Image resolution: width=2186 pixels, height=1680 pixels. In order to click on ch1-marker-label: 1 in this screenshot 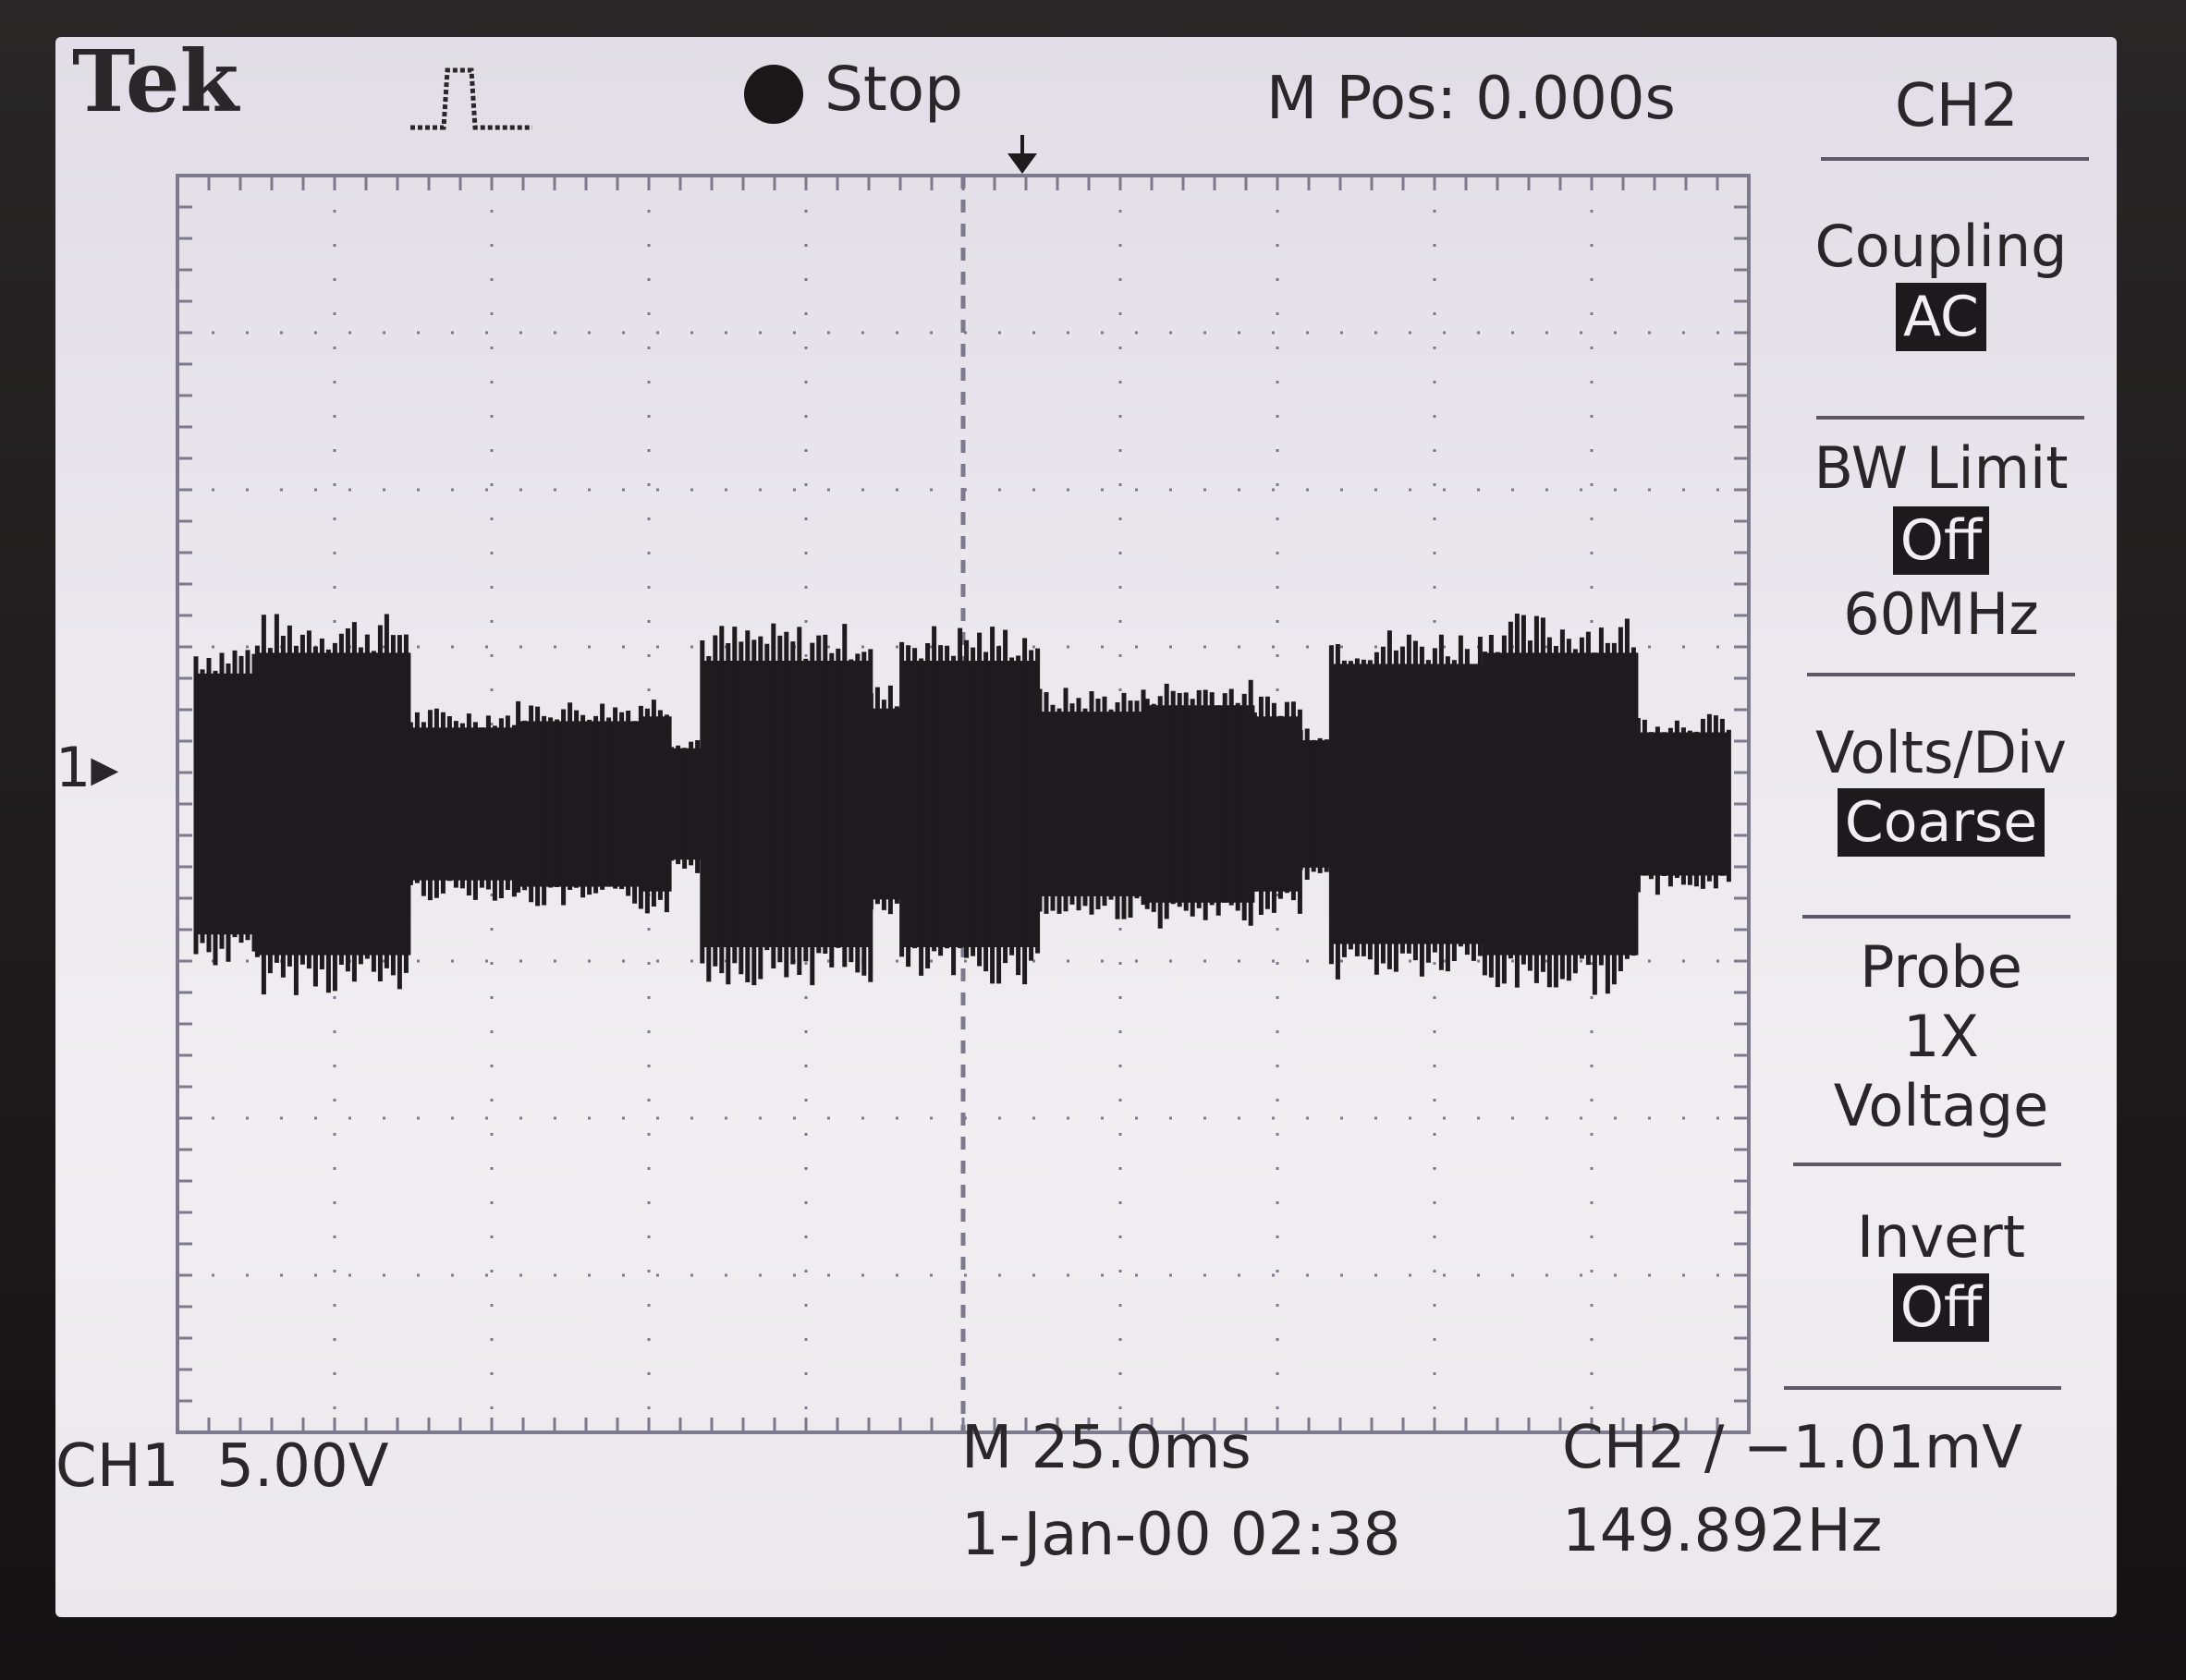, I will do `click(73, 768)`.